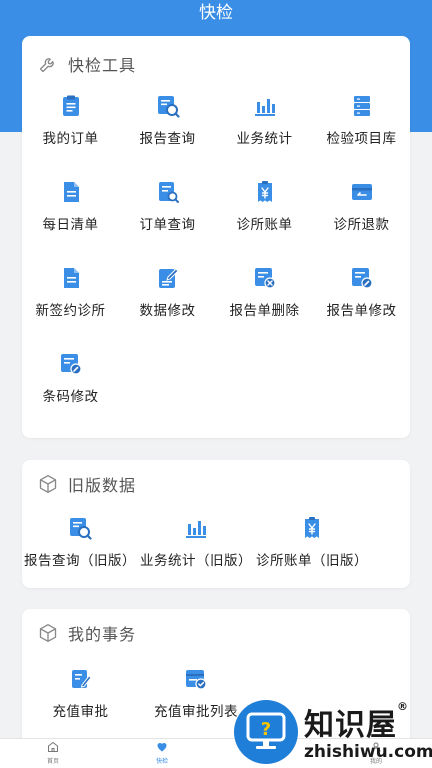 Image resolution: width=432 pixels, height=768 pixels. What do you see at coordinates (196, 561) in the screenshot?
I see `menu-item-label: 业务统计（旧版）` at bounding box center [196, 561].